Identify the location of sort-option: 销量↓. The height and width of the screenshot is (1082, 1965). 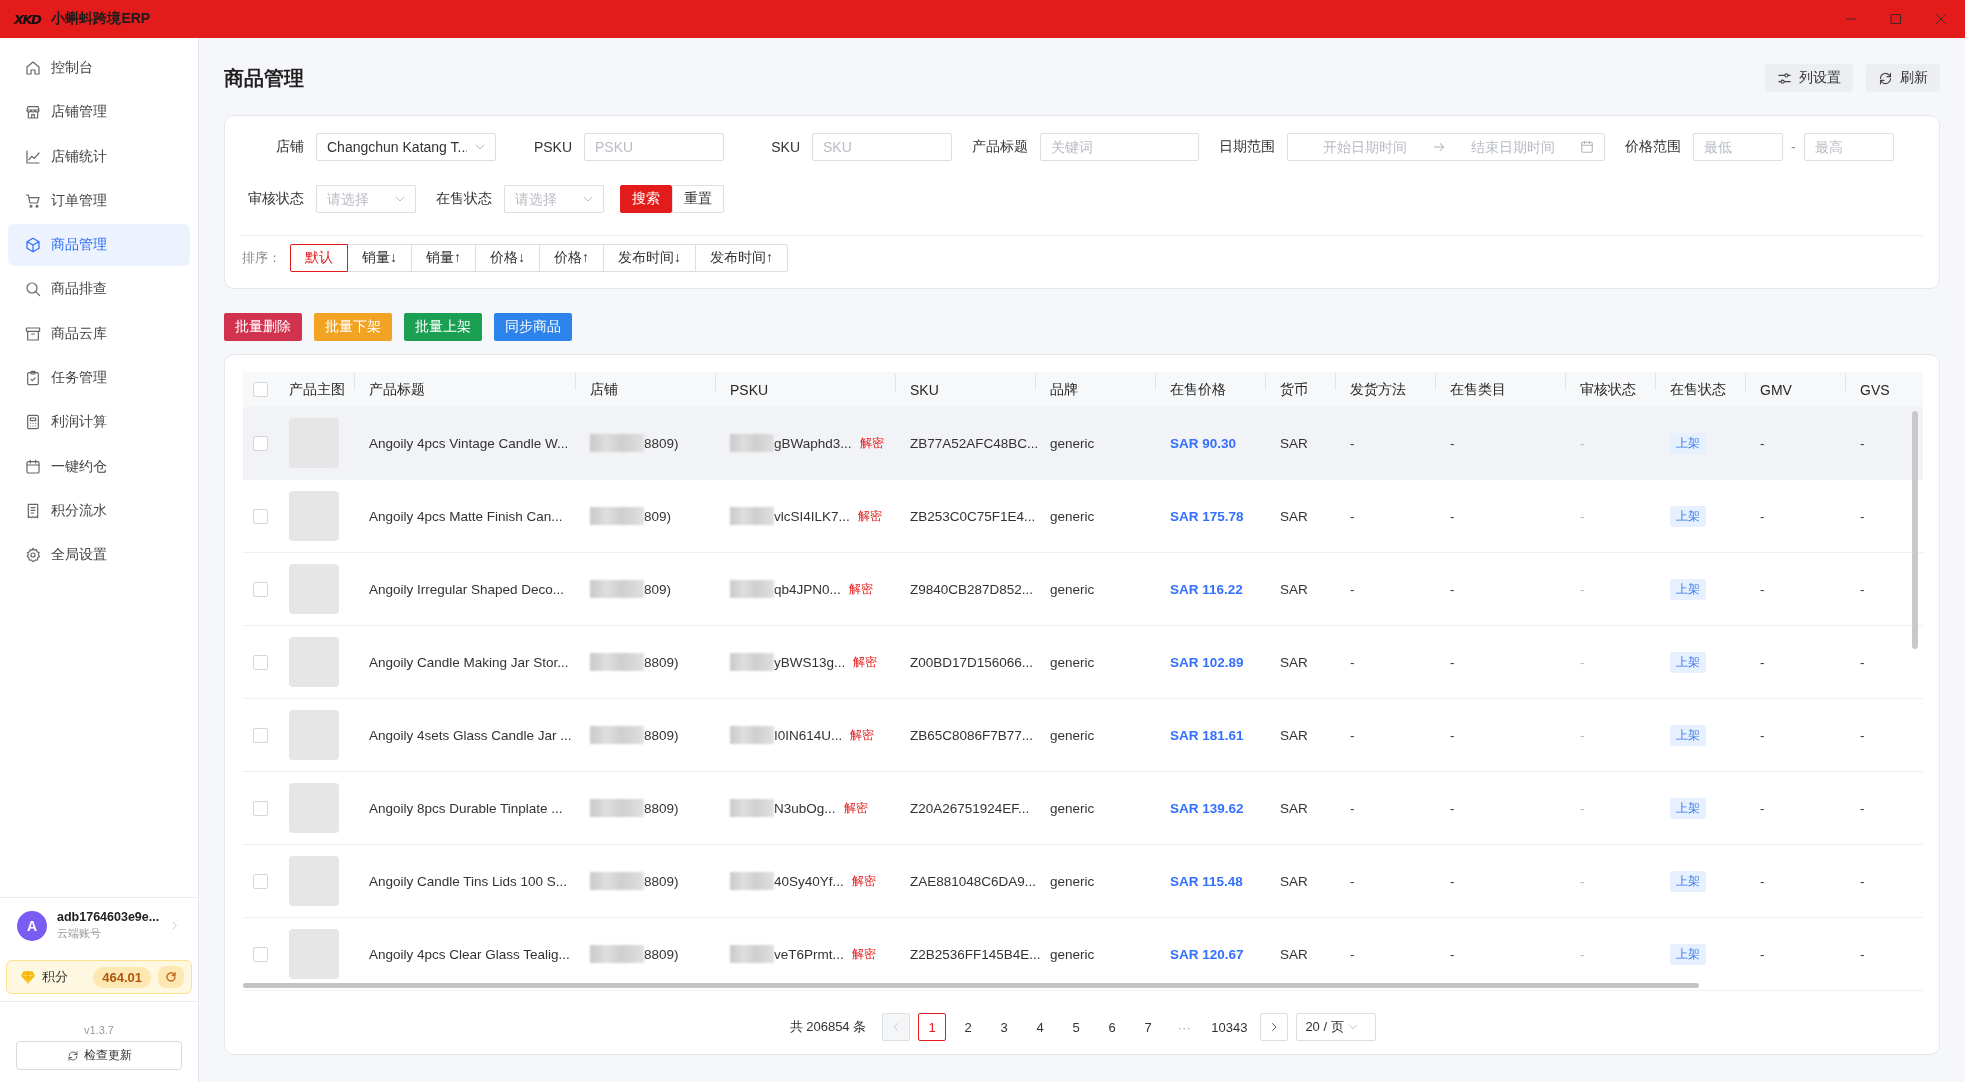
(379, 258).